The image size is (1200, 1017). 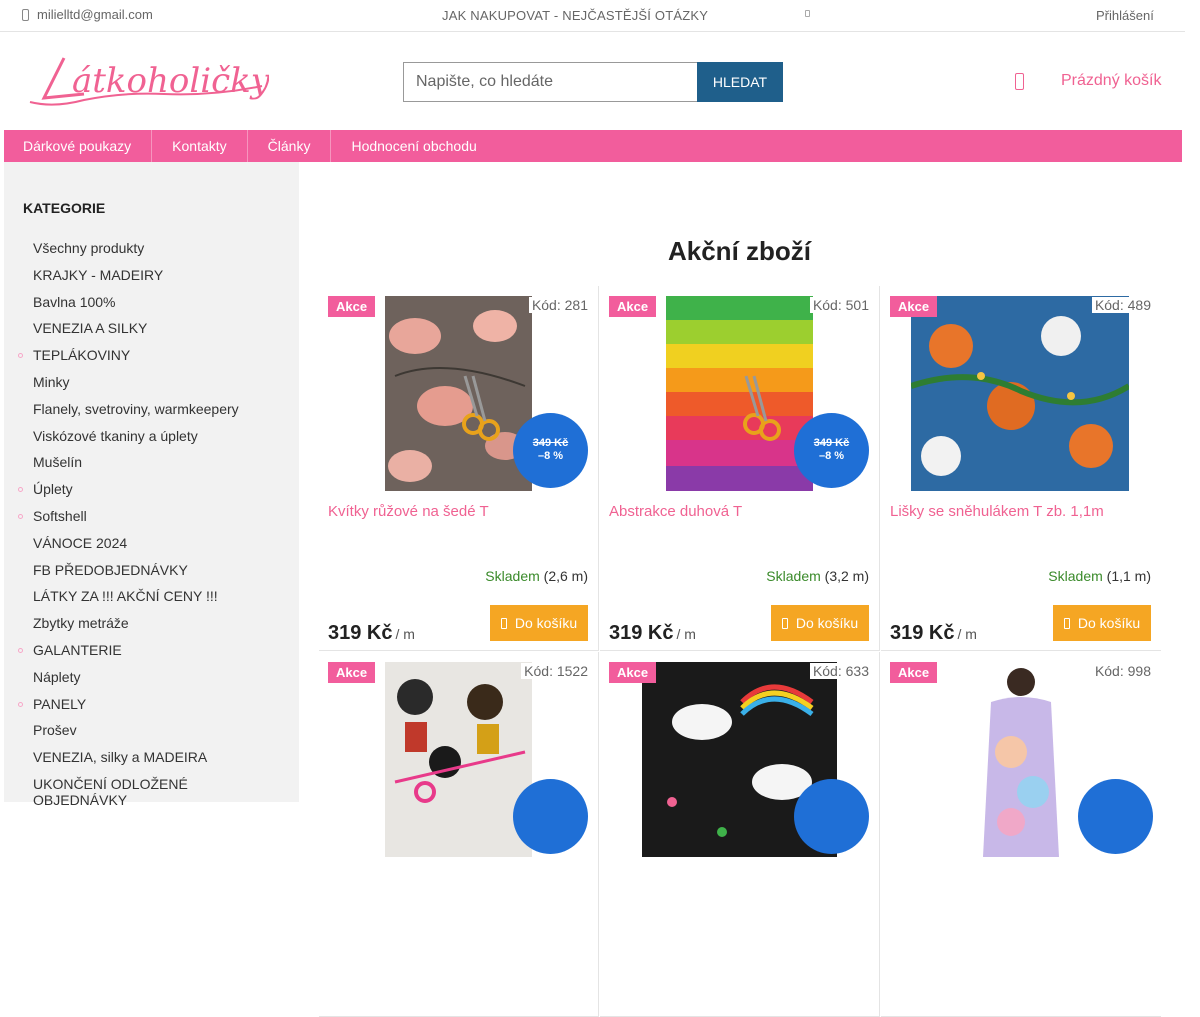 What do you see at coordinates (408, 511) in the screenshot?
I see `product-name: Kvítky růžové na šedé T` at bounding box center [408, 511].